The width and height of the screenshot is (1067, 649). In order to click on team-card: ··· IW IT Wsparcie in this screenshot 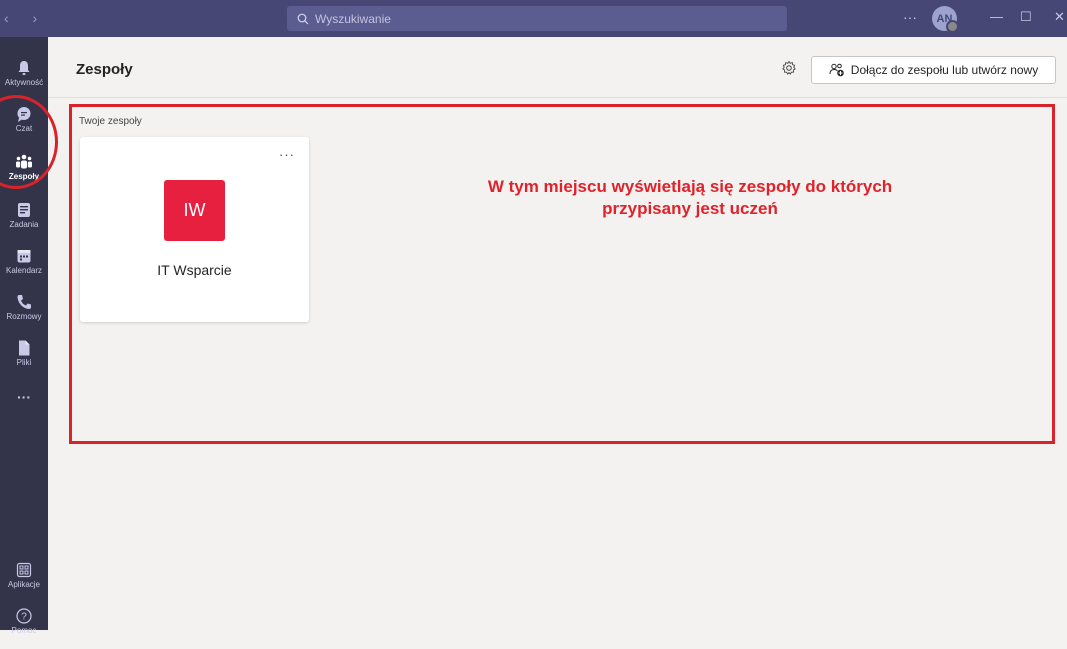, I will do `click(194, 229)`.